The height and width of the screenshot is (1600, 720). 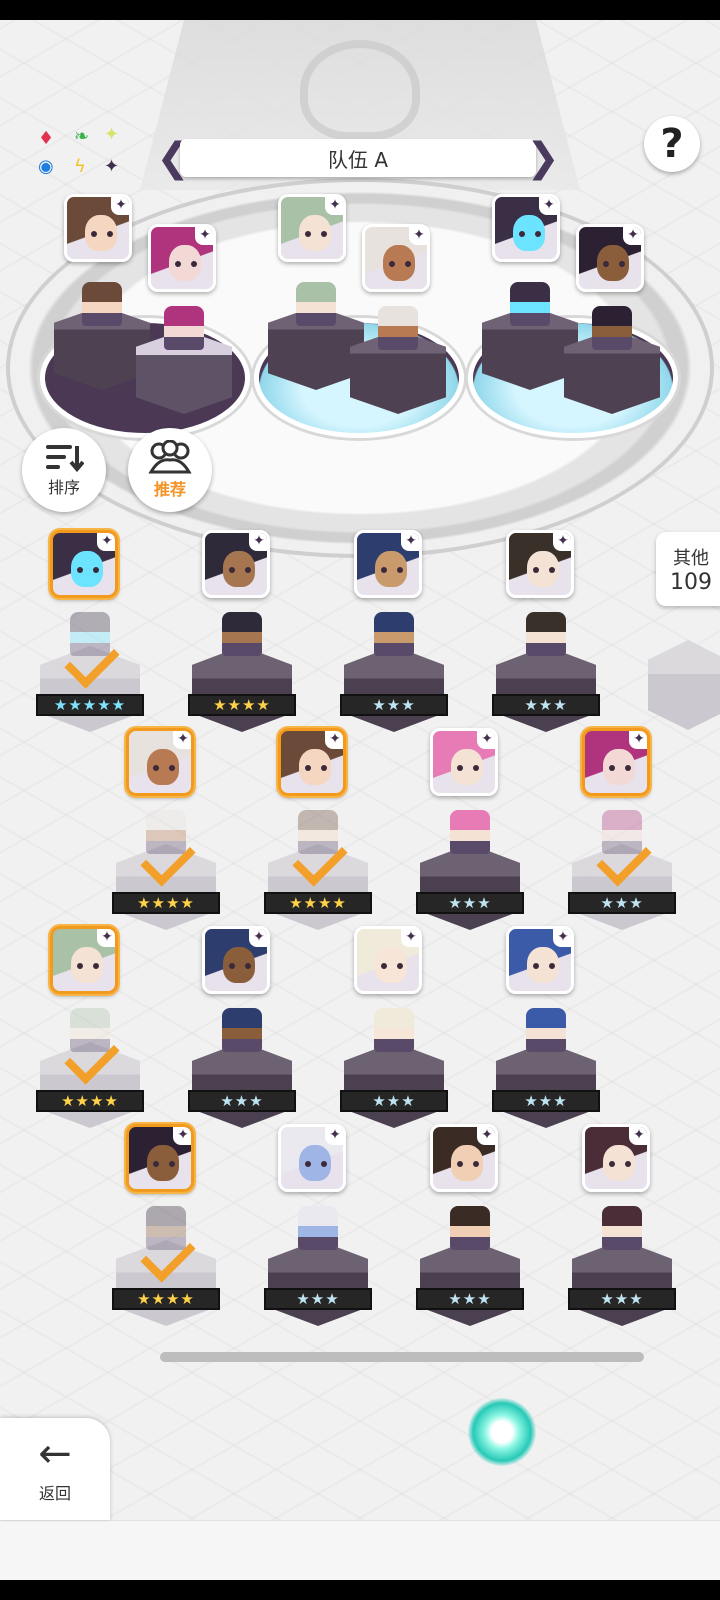 I want to click on green-leaf-icon: ❧, so click(x=82, y=136).